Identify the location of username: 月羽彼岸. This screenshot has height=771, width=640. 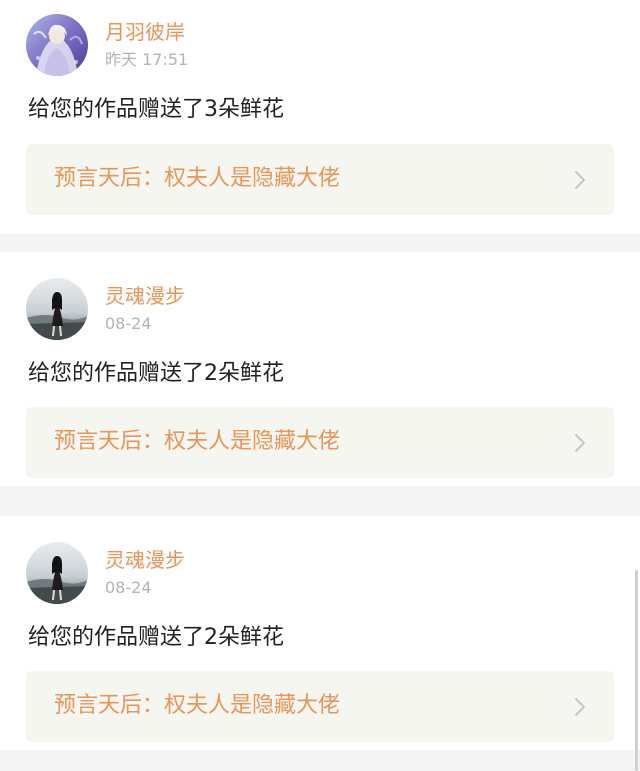
(145, 32).